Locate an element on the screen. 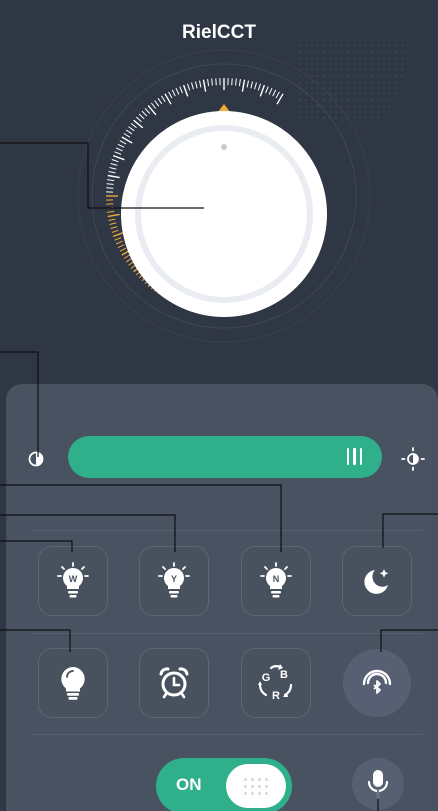 The width and height of the screenshot is (438, 811). preset-n-button: N is located at coordinates (276, 581).